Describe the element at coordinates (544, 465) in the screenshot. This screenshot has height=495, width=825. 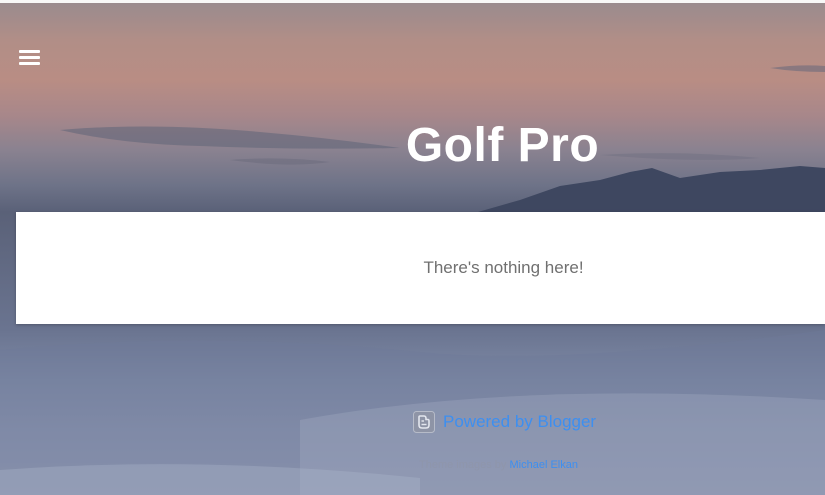
I see `theme-images-author-link: Michael Elkan` at that location.